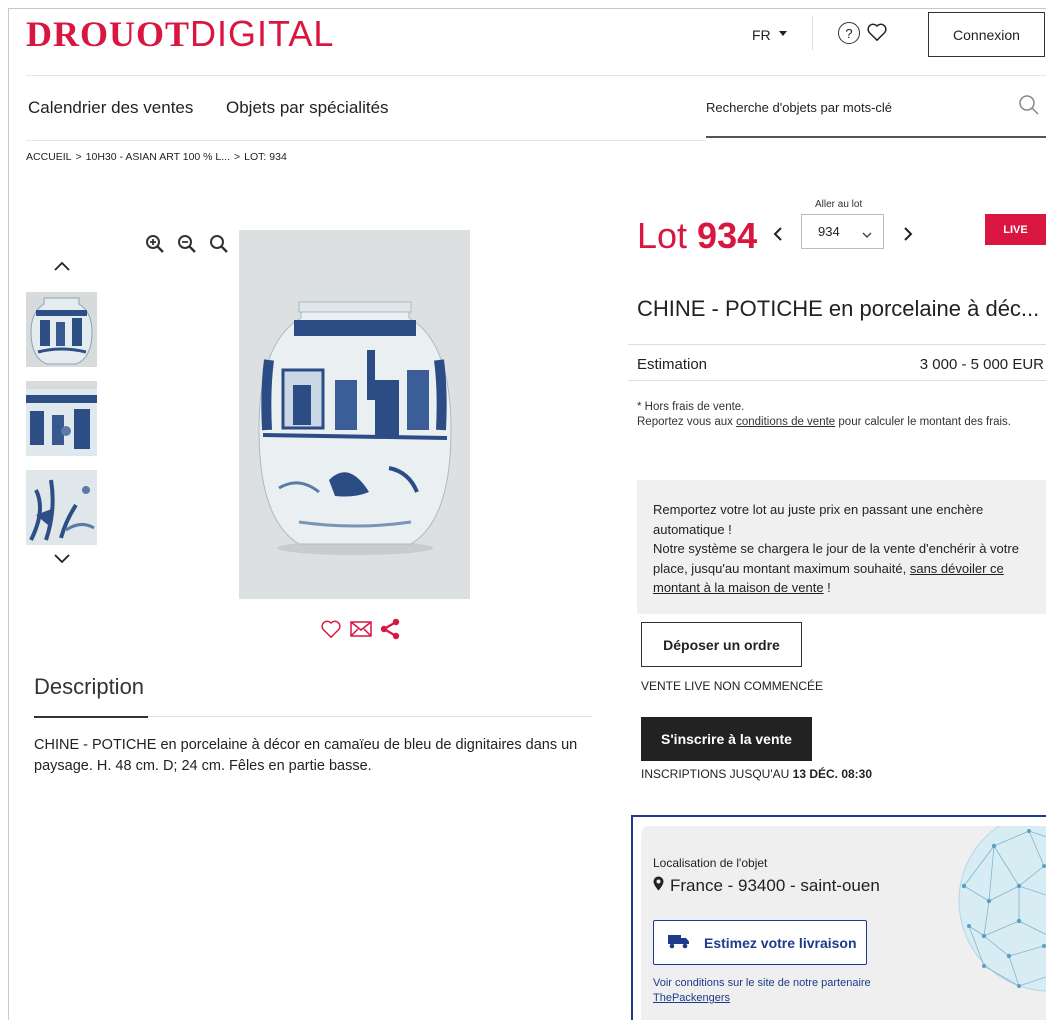  I want to click on chevron-up-icon, so click(62, 267).